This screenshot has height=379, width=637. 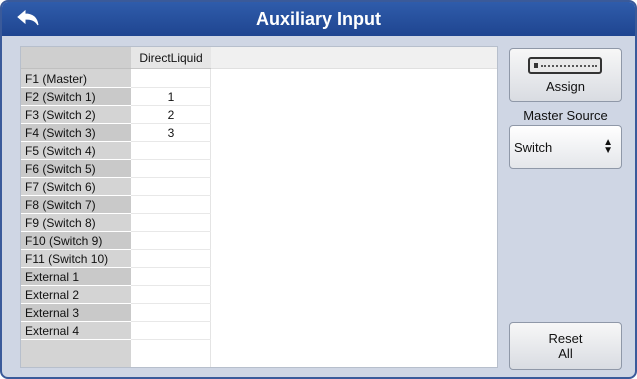 What do you see at coordinates (76, 331) in the screenshot?
I see `row-label: External 4` at bounding box center [76, 331].